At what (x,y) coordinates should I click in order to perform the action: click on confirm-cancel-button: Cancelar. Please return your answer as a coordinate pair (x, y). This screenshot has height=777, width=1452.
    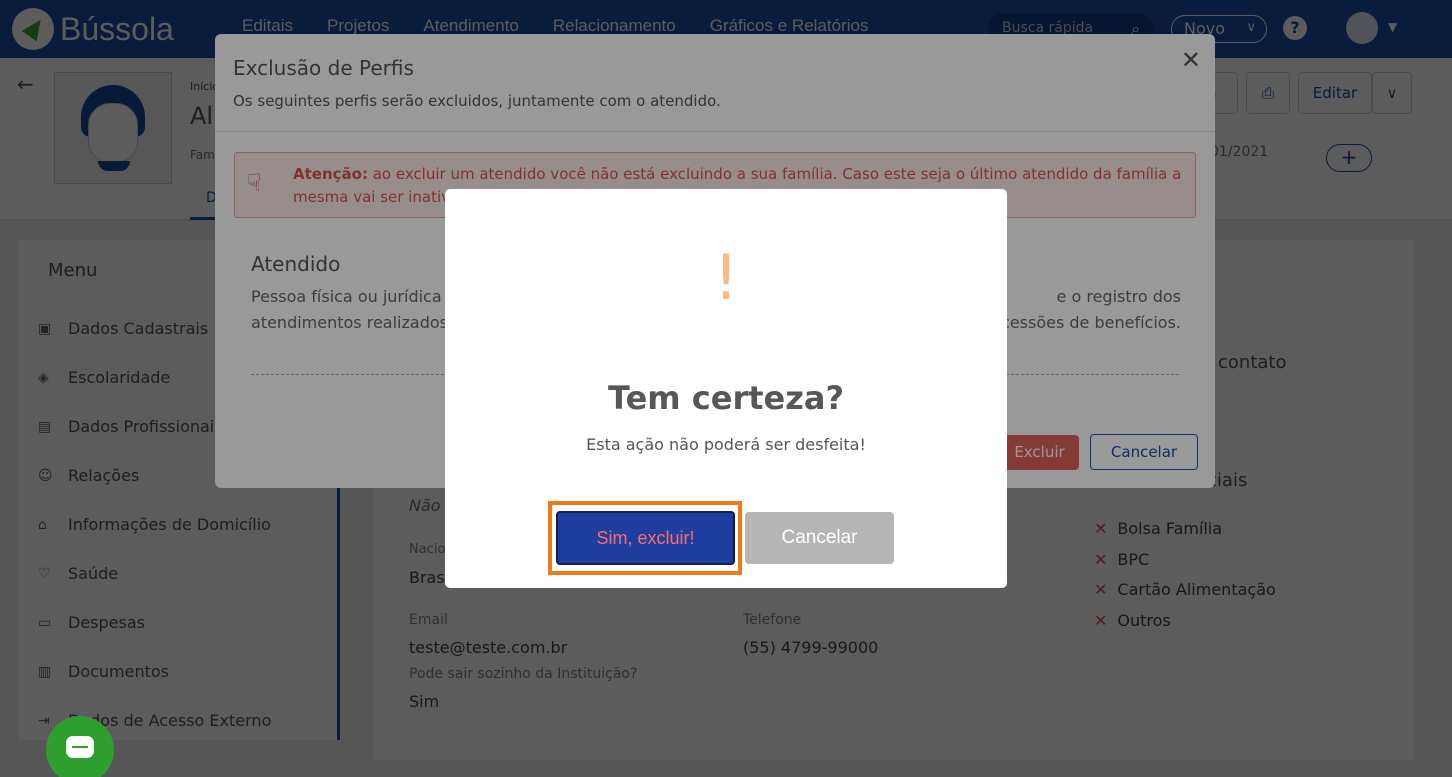
    Looking at the image, I should click on (819, 538).